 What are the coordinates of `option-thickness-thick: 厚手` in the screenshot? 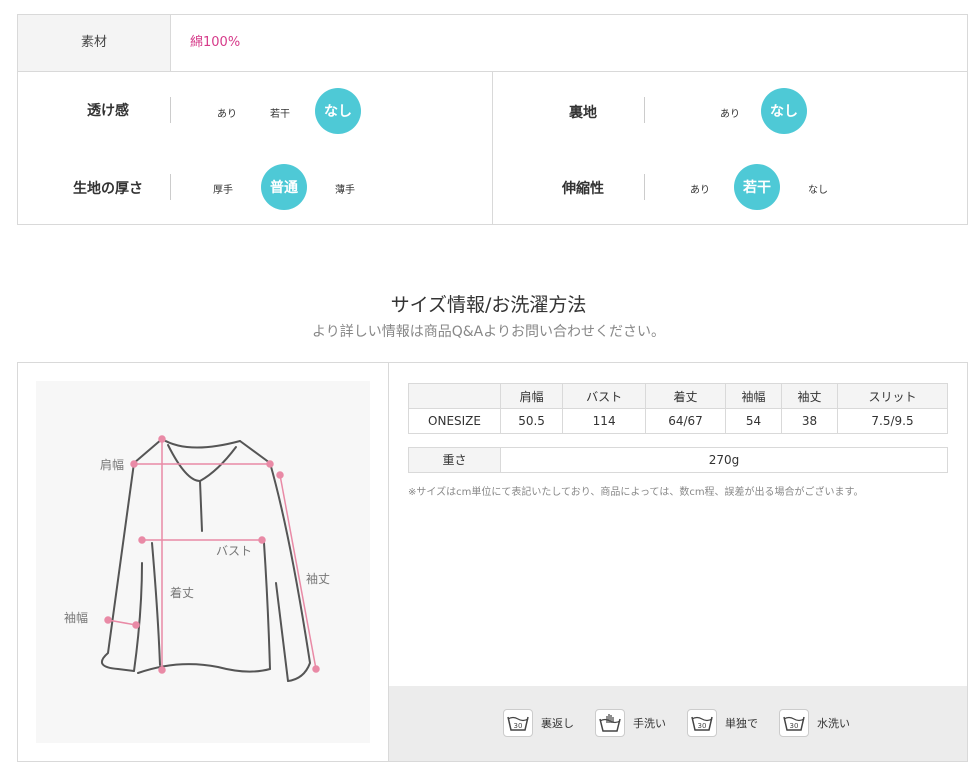 It's located at (223, 190).